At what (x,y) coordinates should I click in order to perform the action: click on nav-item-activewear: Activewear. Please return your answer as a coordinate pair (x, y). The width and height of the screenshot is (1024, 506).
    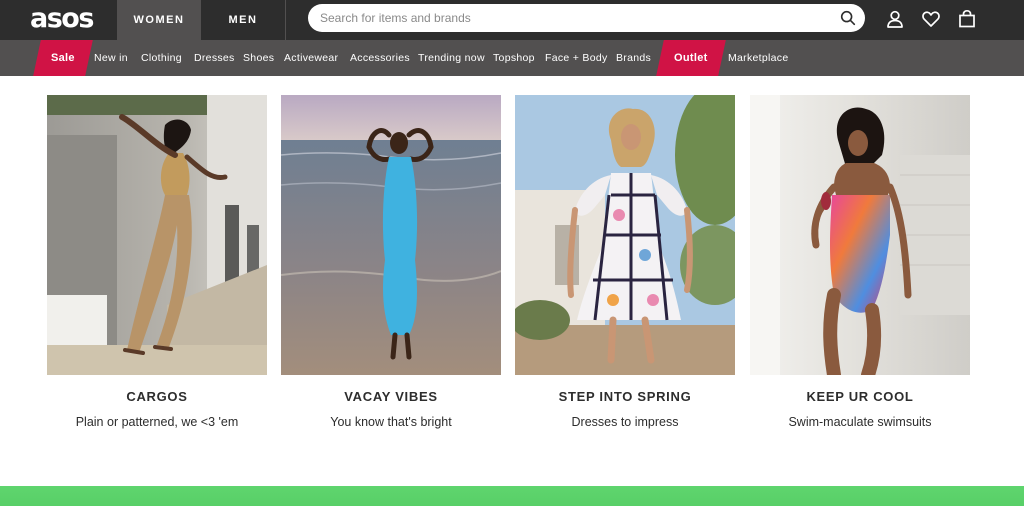
    Looking at the image, I should click on (311, 58).